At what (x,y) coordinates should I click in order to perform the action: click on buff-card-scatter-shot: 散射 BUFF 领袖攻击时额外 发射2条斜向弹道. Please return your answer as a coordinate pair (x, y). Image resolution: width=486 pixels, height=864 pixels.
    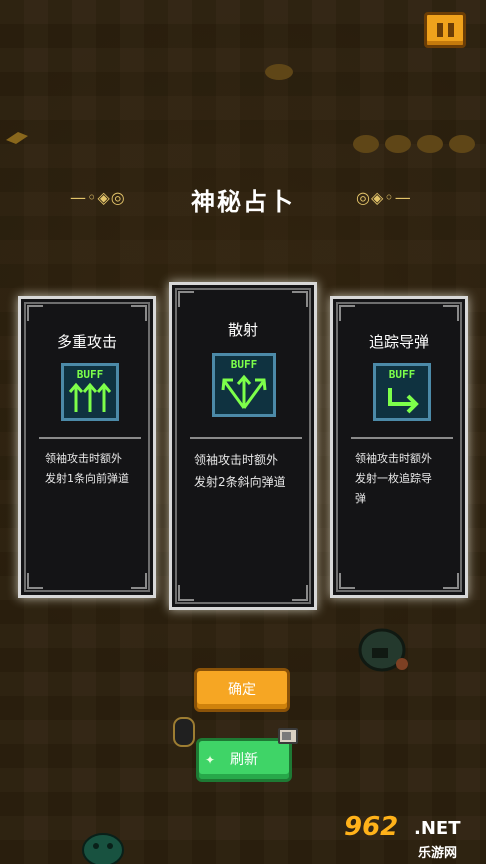
    Looking at the image, I should click on (243, 446).